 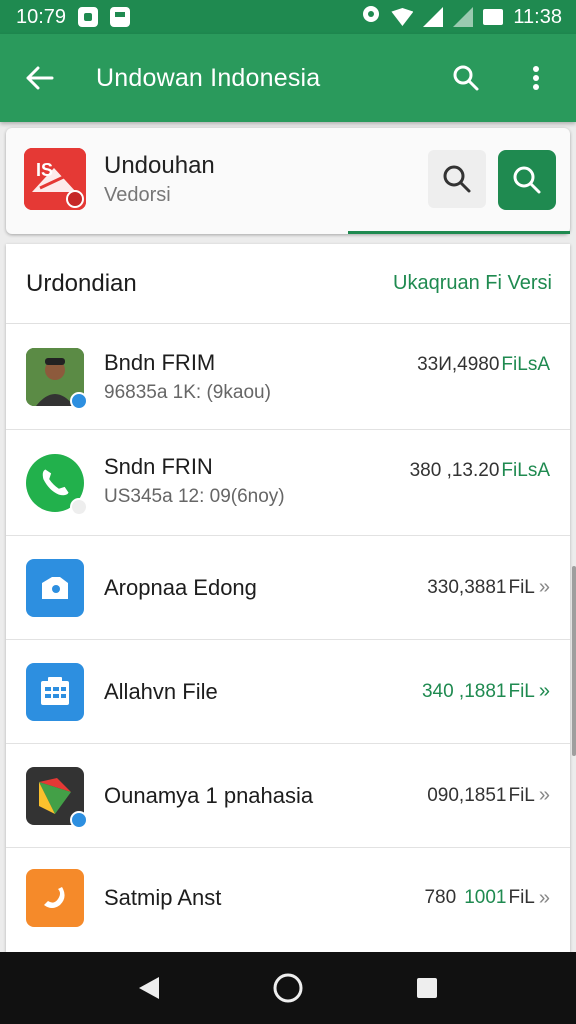 I want to click on item-size: 090,1851, so click(x=467, y=795).